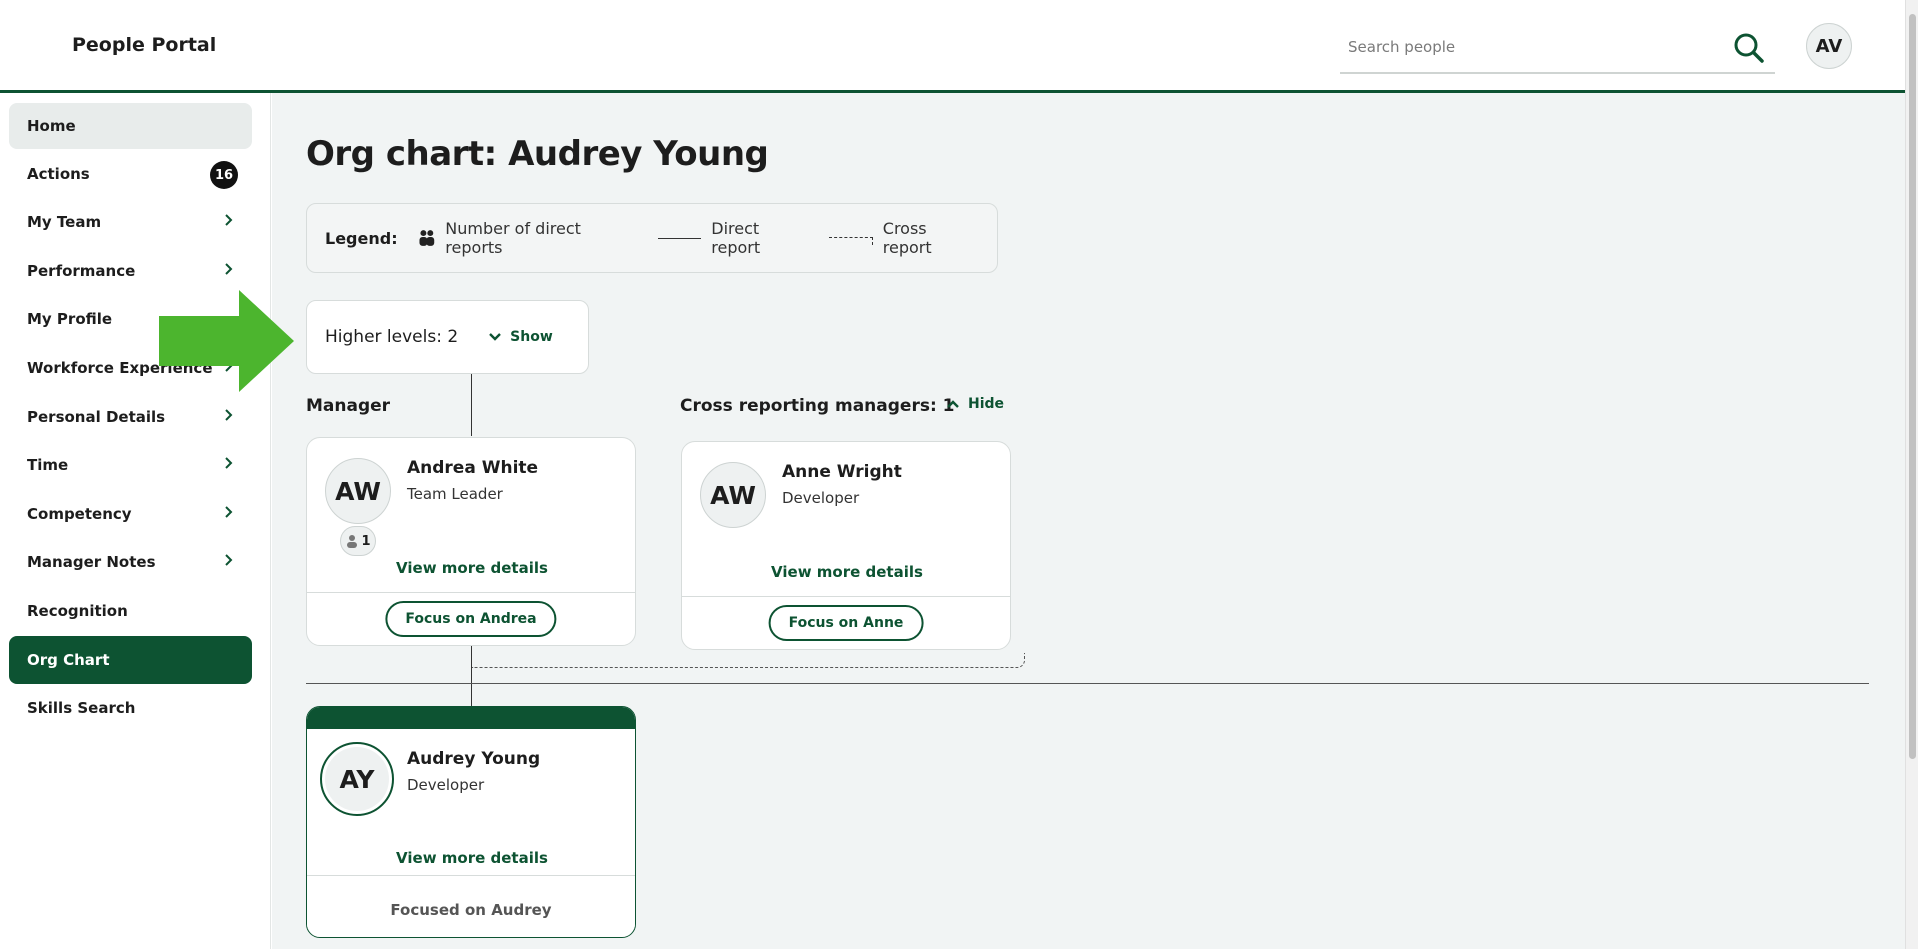 The image size is (1918, 949). I want to click on sidebar-item-actions: Actions 16, so click(130, 174).